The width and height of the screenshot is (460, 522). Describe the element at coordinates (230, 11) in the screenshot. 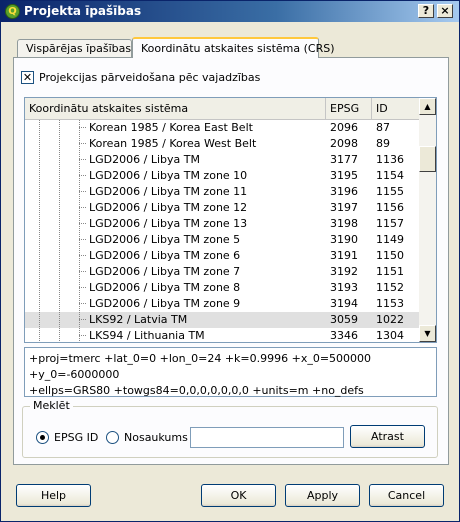

I see `title-bar: Q Projekta īpašības ? ×` at that location.